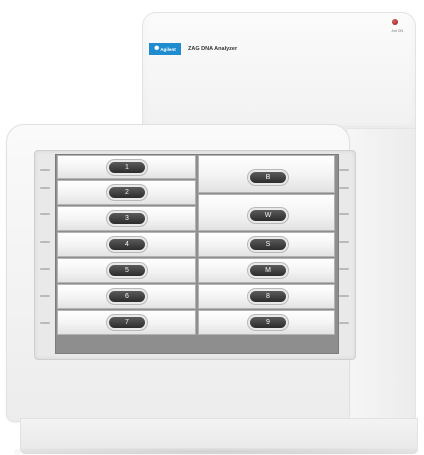  I want to click on drawer-handle: 8, so click(268, 296).